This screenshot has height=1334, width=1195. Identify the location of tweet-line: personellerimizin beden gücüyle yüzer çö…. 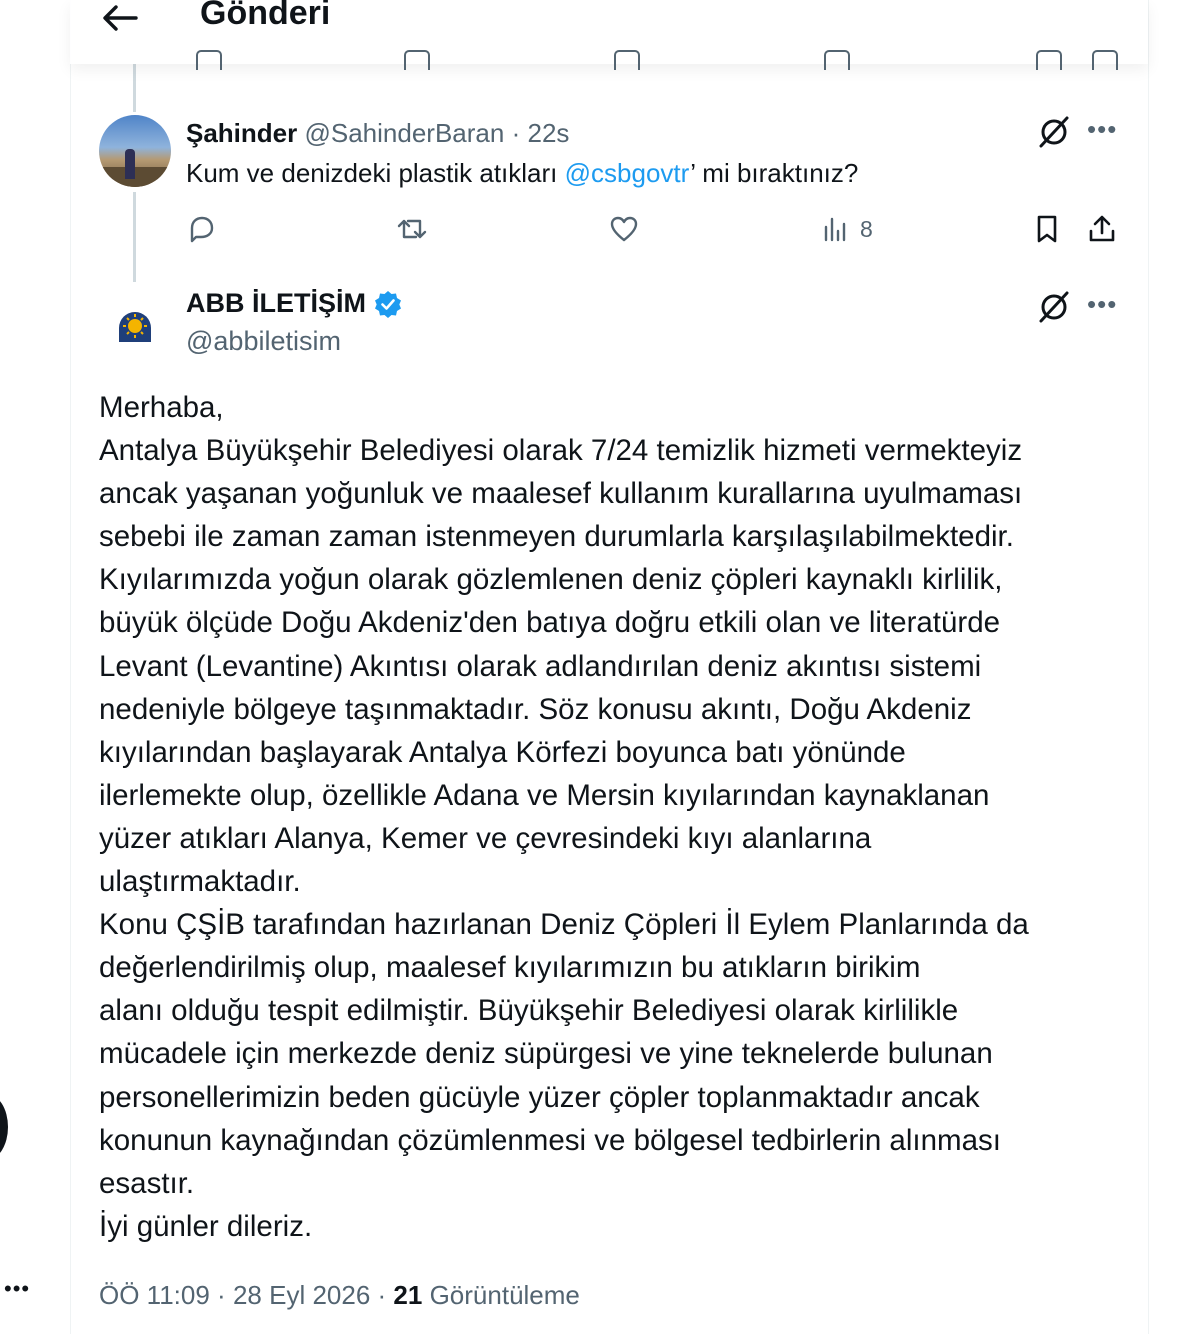
(539, 1097).